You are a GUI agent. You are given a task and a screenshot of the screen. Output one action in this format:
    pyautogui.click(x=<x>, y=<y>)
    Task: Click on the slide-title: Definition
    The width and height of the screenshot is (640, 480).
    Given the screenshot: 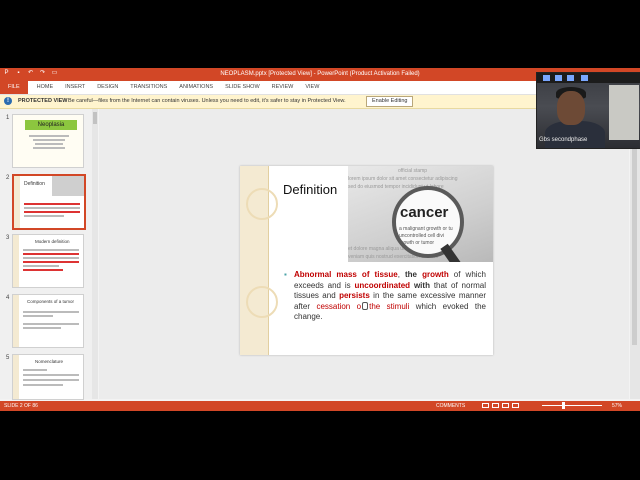 What is the action you would take?
    pyautogui.click(x=310, y=189)
    